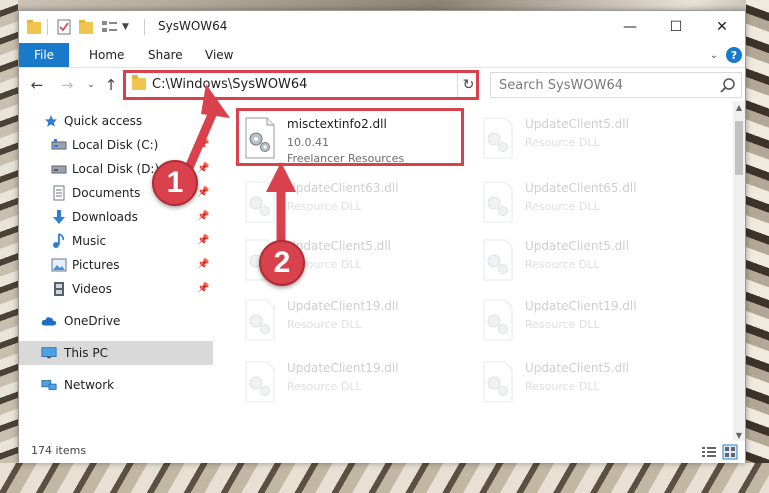 This screenshot has height=493, width=769. Describe the element at coordinates (604, 85) in the screenshot. I see `search-input` at that location.